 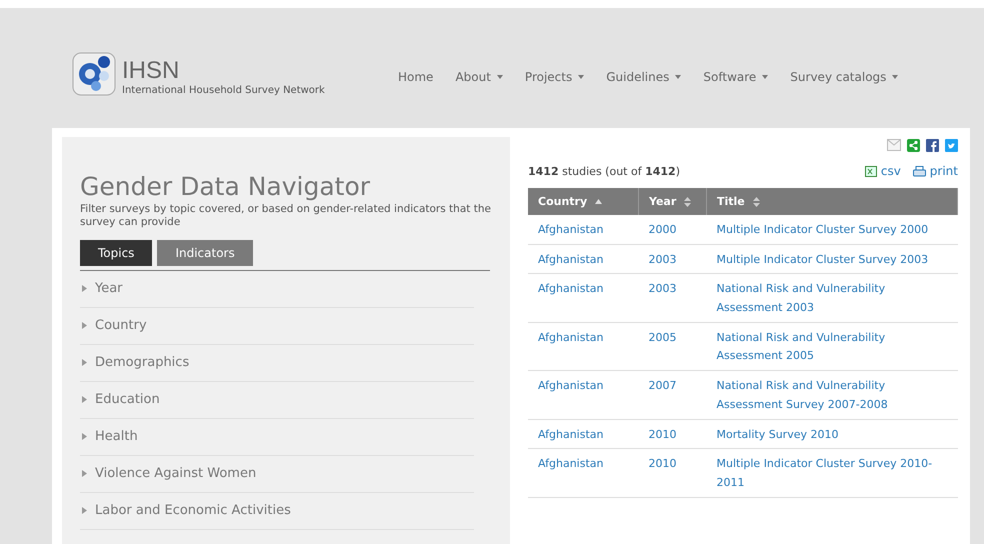 What do you see at coordinates (832, 394) in the screenshot?
I see `title-link: National Risk and Vulnerability Assessment Survey 2007-2008` at bounding box center [832, 394].